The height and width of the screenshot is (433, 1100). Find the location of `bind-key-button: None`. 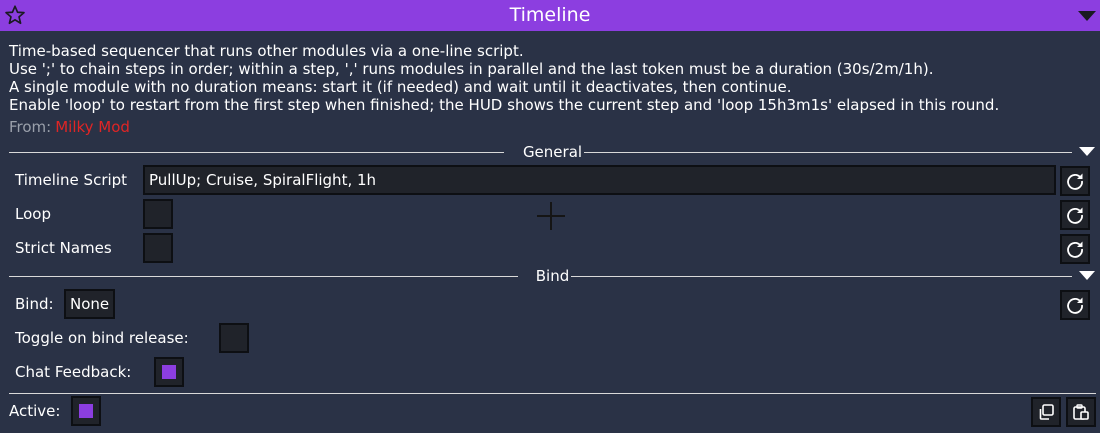

bind-key-button: None is located at coordinates (90, 304).